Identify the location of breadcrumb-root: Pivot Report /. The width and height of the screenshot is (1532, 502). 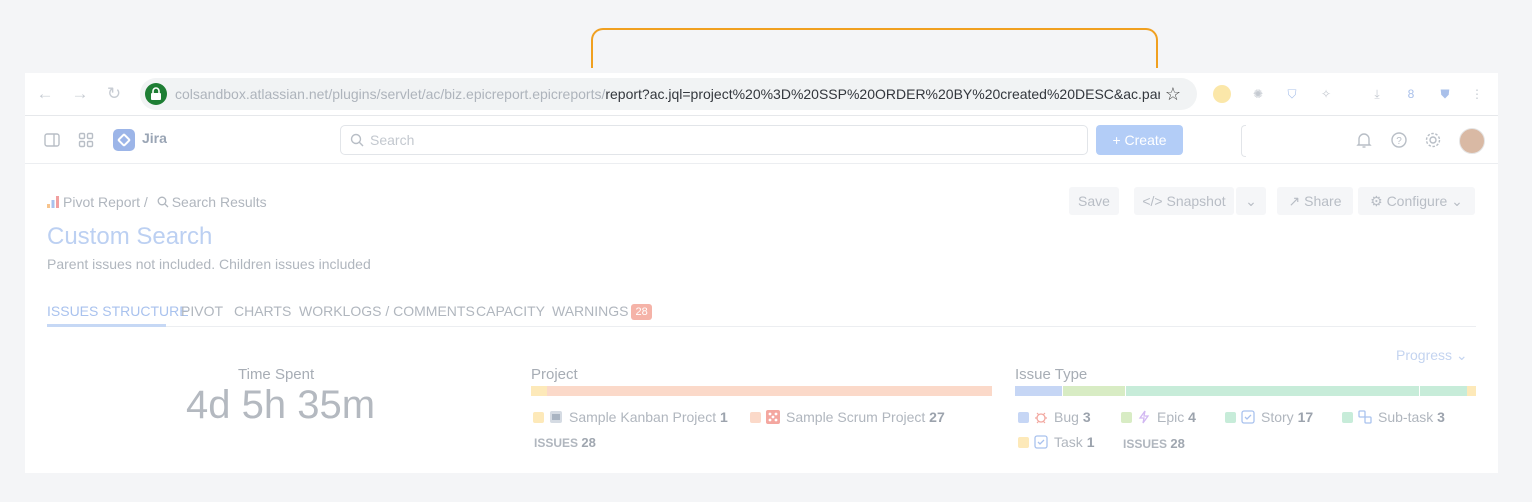
(105, 202).